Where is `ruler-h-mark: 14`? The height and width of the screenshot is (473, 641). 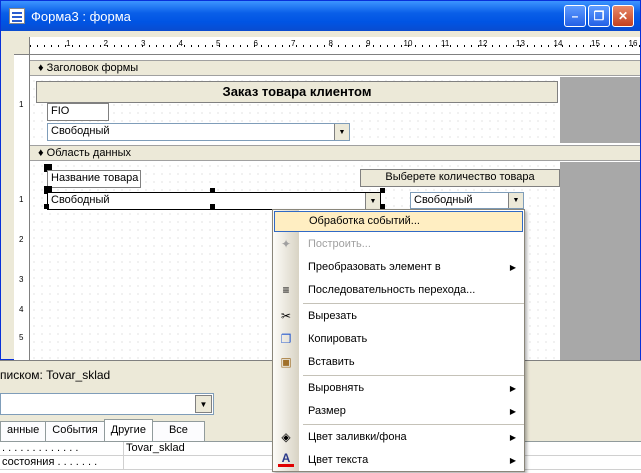 ruler-h-mark: 14 is located at coordinates (558, 43).